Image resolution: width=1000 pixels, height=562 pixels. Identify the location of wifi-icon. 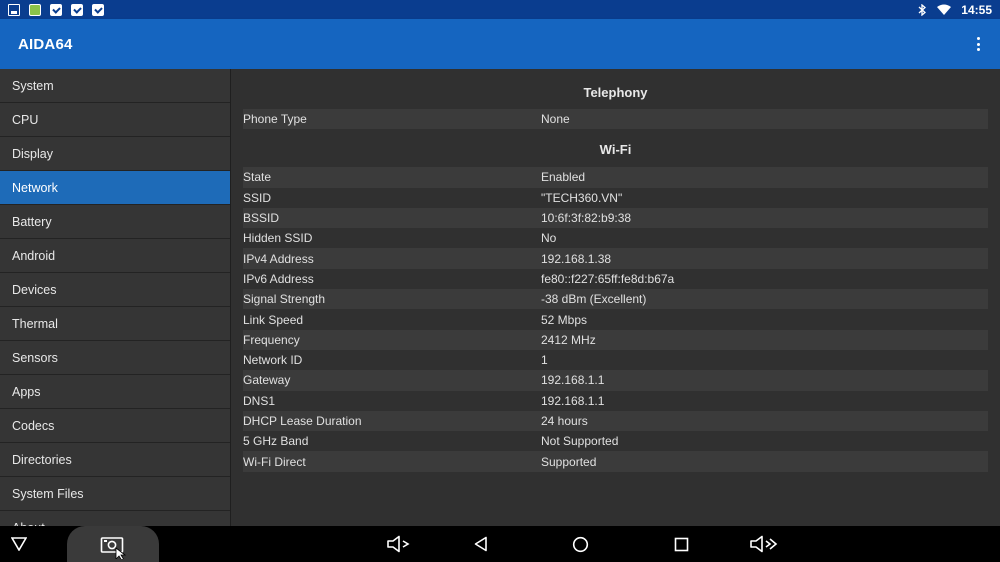
(944, 9).